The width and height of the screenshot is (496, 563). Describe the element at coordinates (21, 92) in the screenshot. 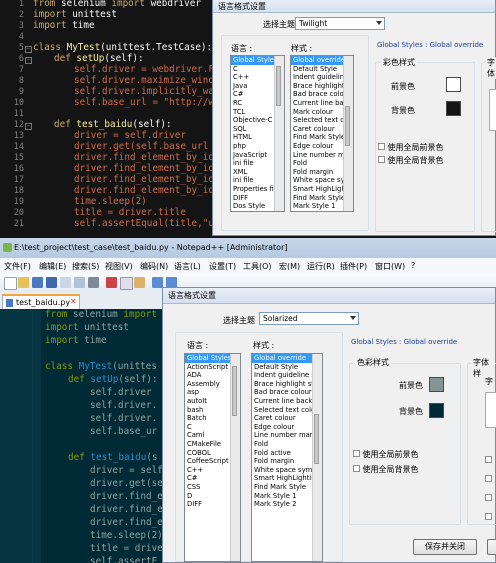

I see `line-number: 9` at that location.